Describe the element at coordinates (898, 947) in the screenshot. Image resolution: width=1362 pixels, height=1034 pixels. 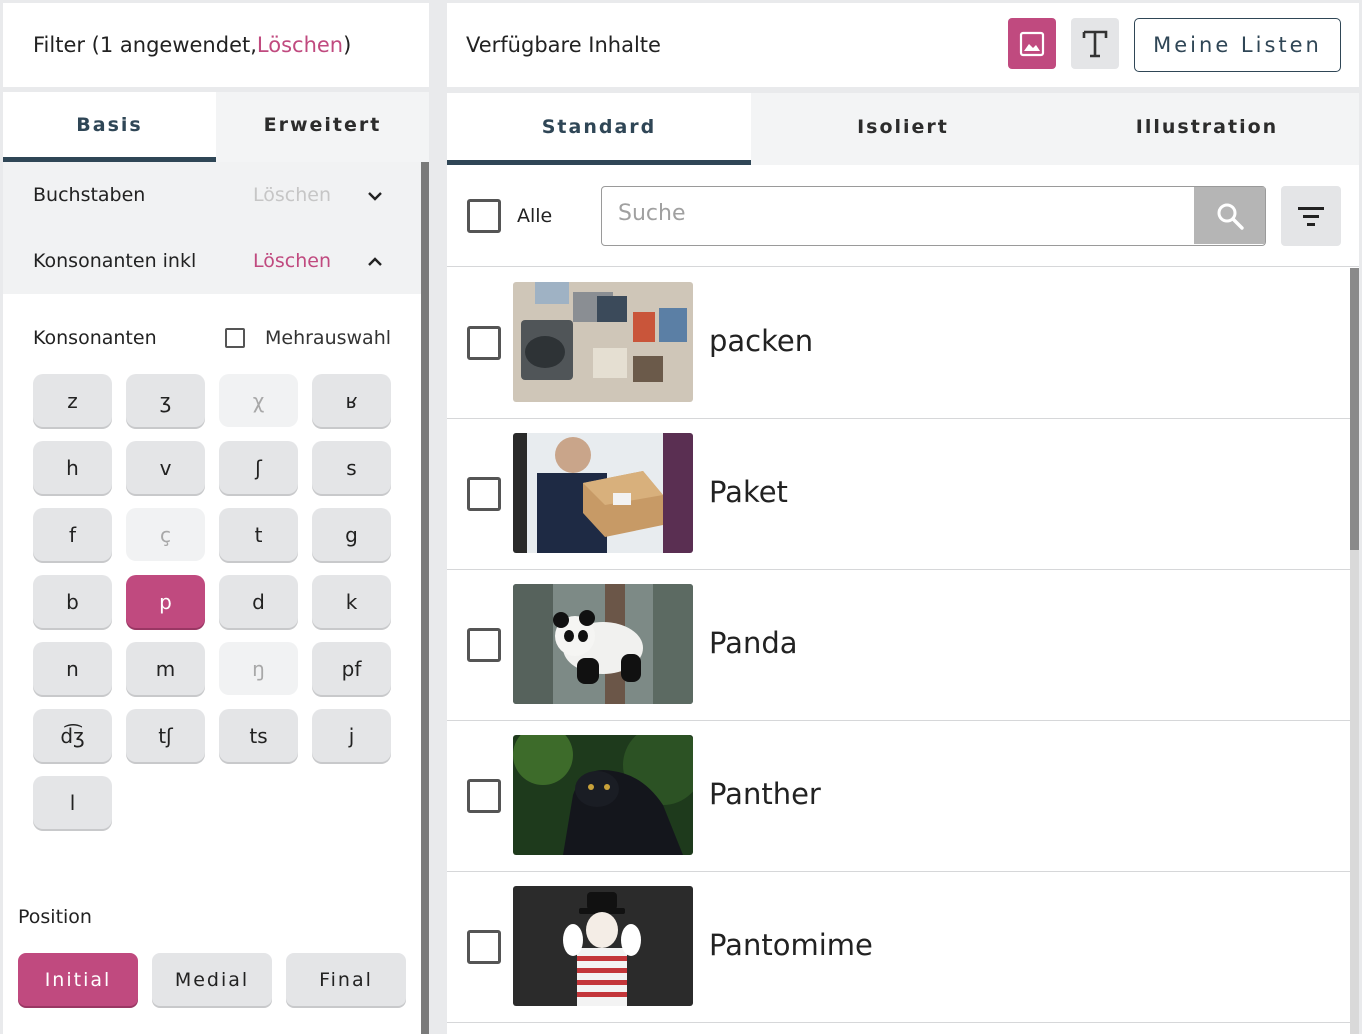
I see `list-item: Pantomime` at that location.